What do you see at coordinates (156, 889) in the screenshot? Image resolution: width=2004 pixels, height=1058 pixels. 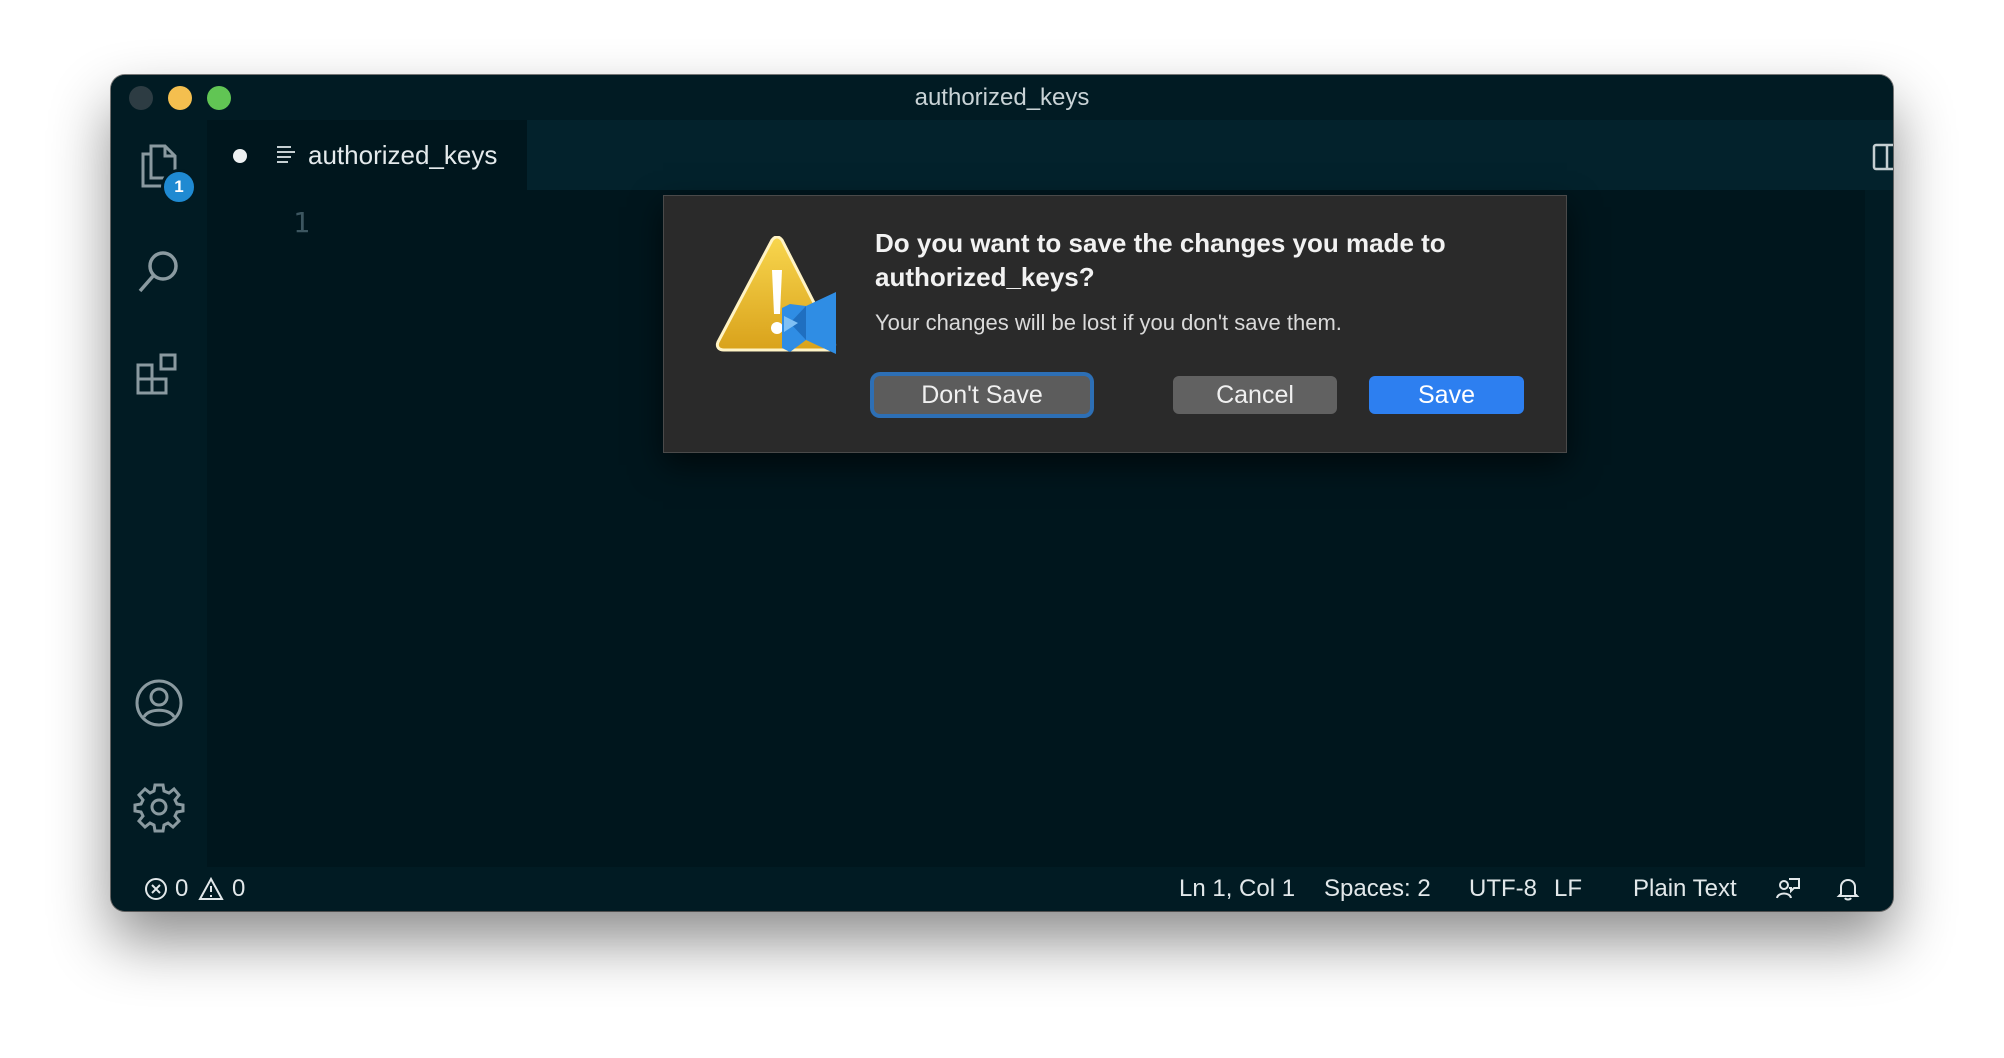 I see `error-icon` at bounding box center [156, 889].